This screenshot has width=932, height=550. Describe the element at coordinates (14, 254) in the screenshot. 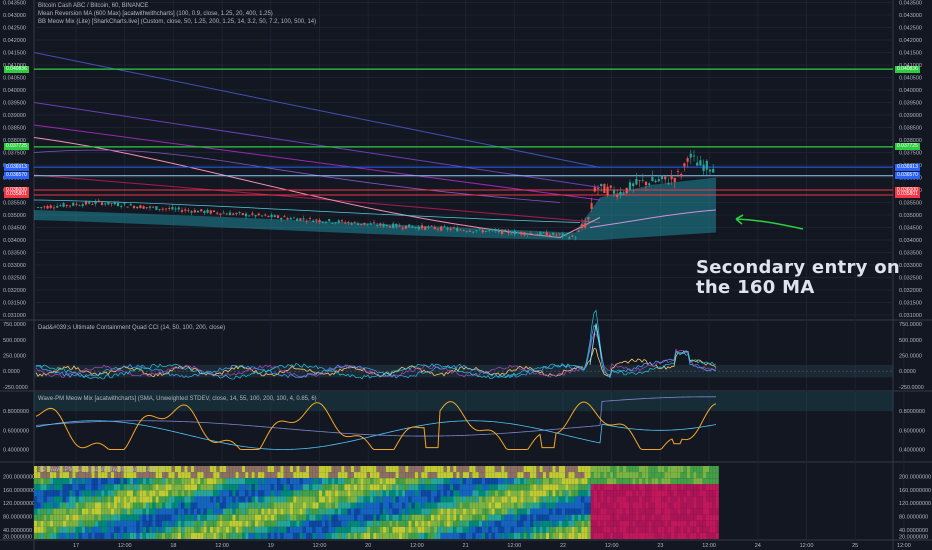

I see `price-tick-left: 0.033500` at that location.